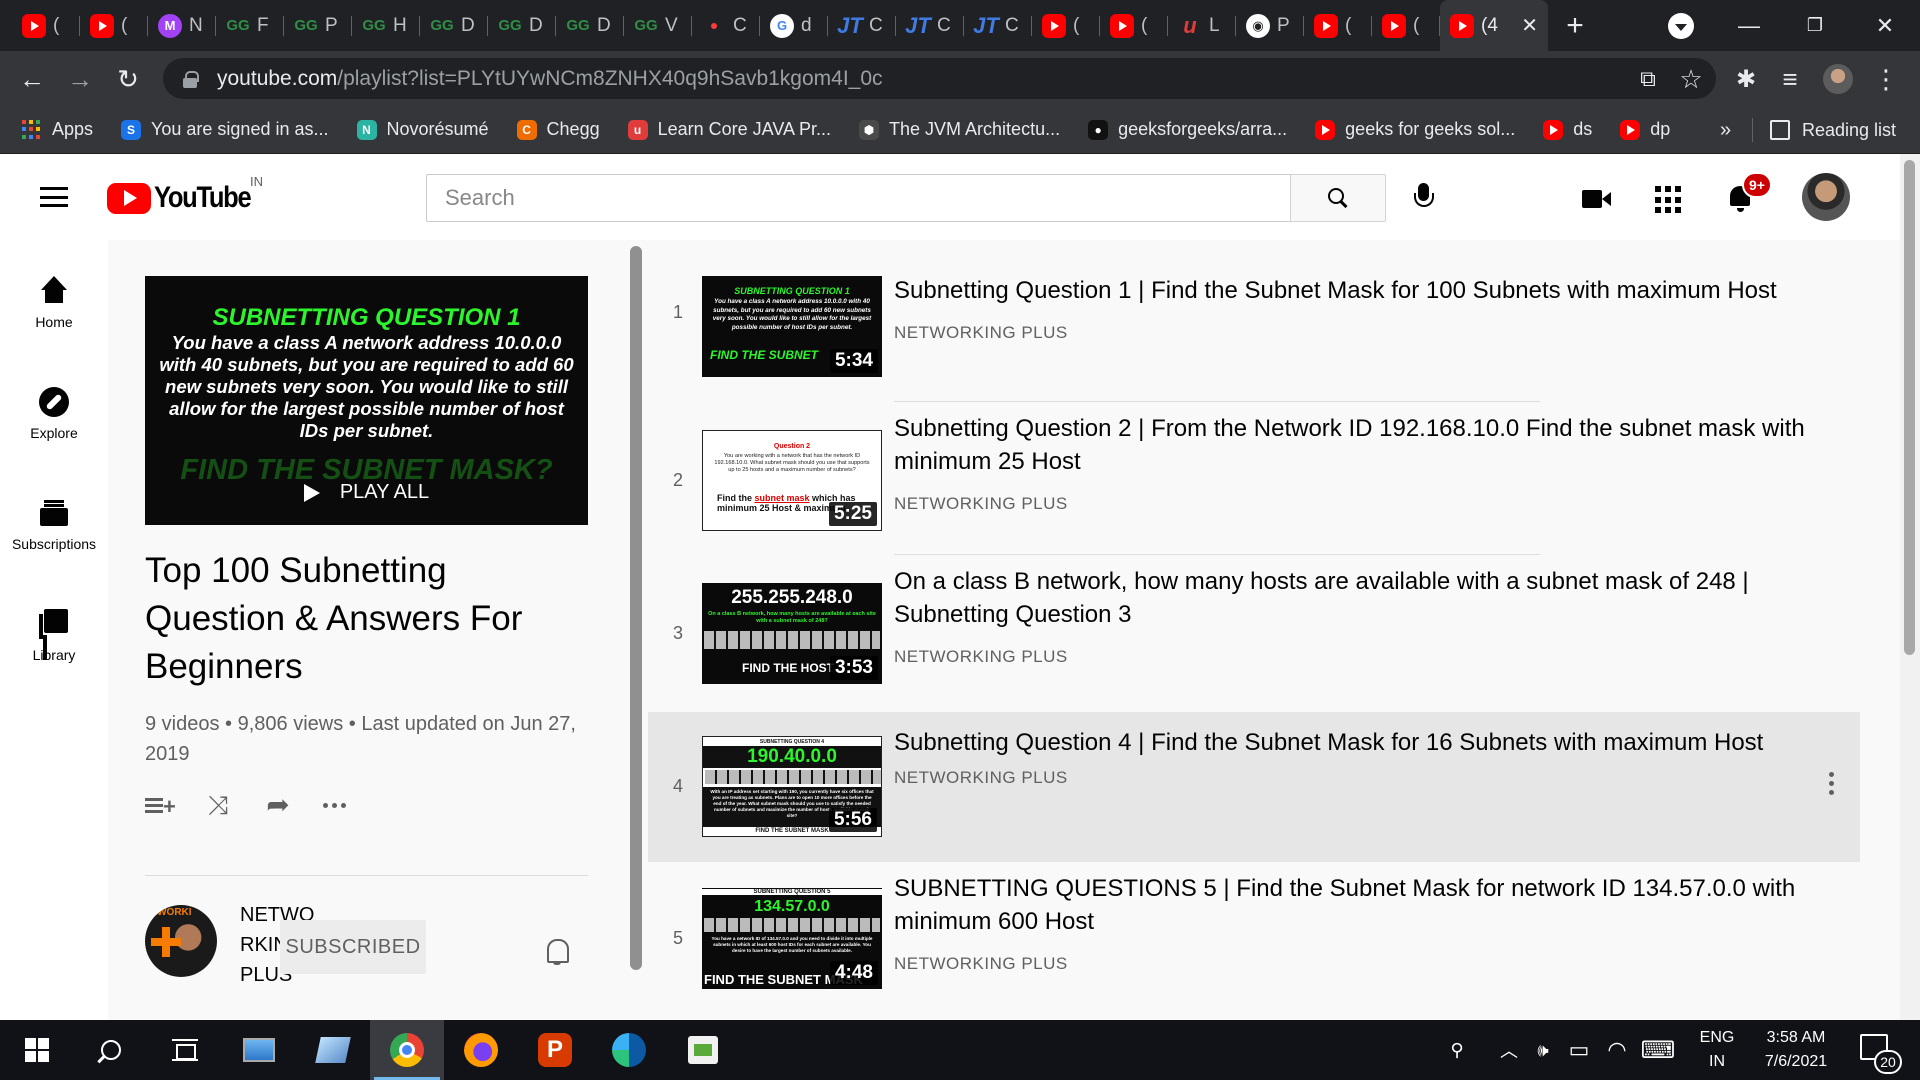 The width and height of the screenshot is (1920, 1080). Describe the element at coordinates (318, 25) in the screenshot. I see `browser-tab: GG P` at that location.